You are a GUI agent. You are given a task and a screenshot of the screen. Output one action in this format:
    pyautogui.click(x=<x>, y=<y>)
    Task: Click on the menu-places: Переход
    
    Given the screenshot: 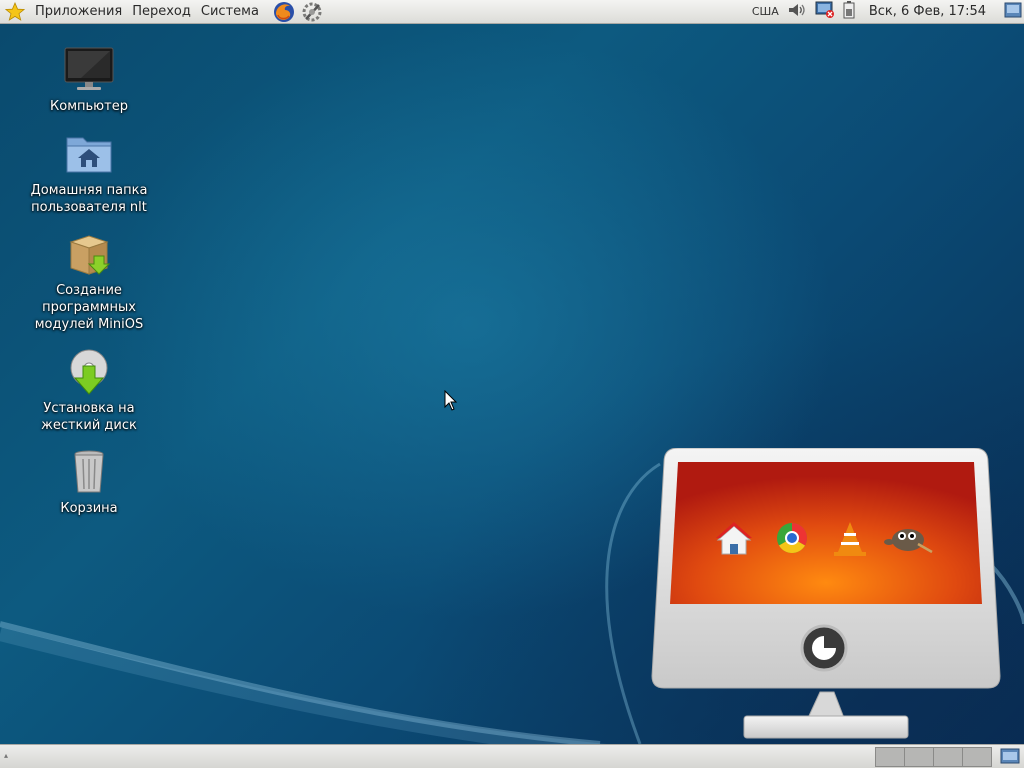 What is the action you would take?
    pyautogui.click(x=161, y=12)
    